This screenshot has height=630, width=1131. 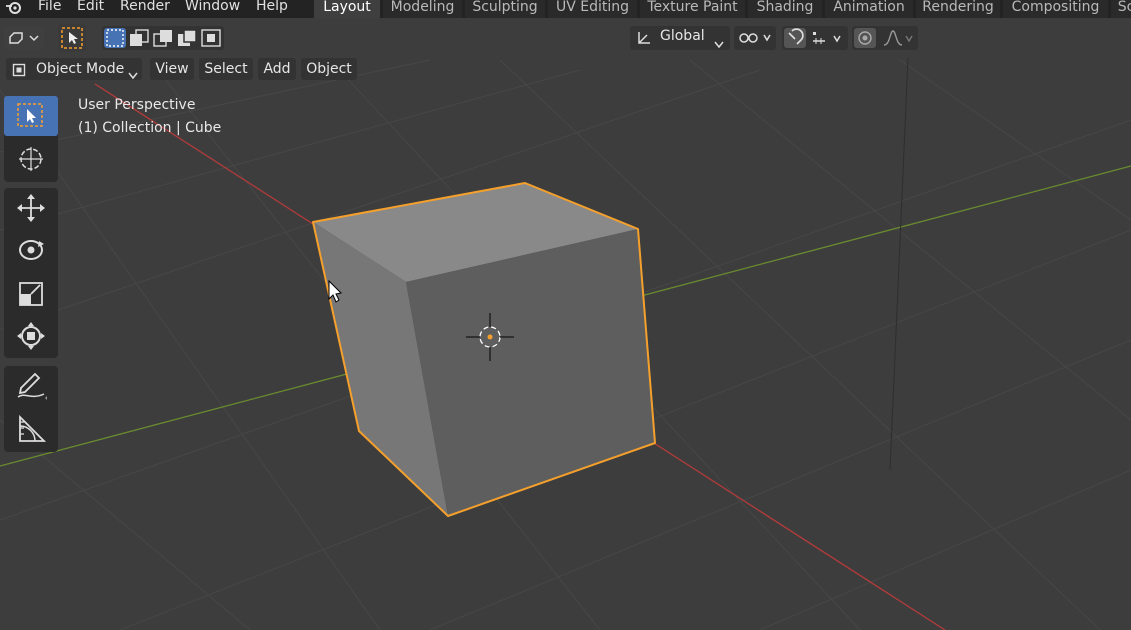 What do you see at coordinates (347, 9) in the screenshot?
I see `tab-layout: Layout` at bounding box center [347, 9].